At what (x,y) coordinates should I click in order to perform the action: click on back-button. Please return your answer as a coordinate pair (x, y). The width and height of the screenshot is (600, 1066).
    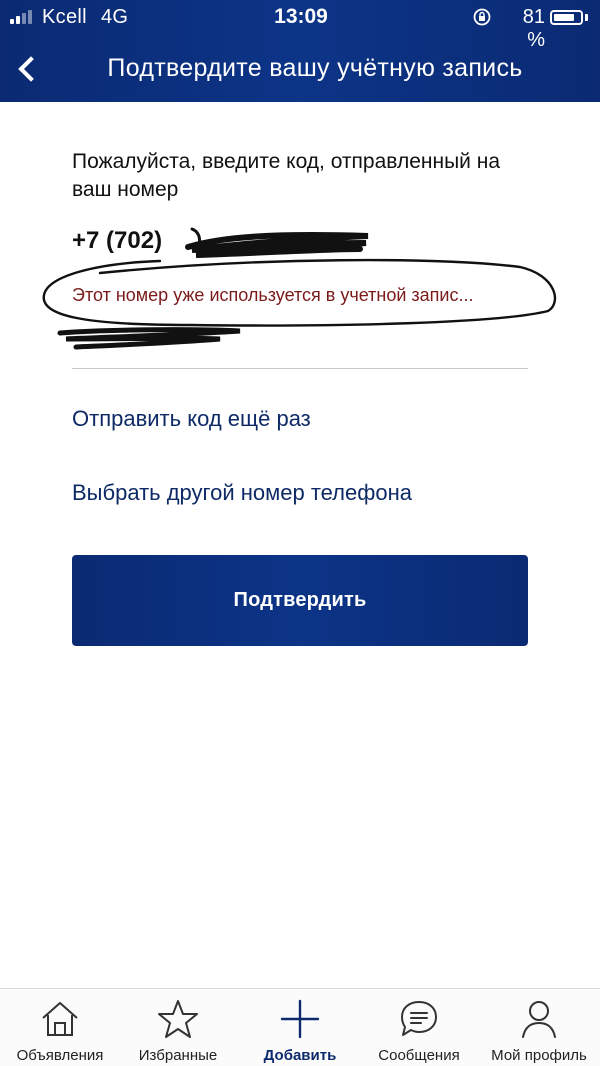
    Looking at the image, I should click on (27, 69).